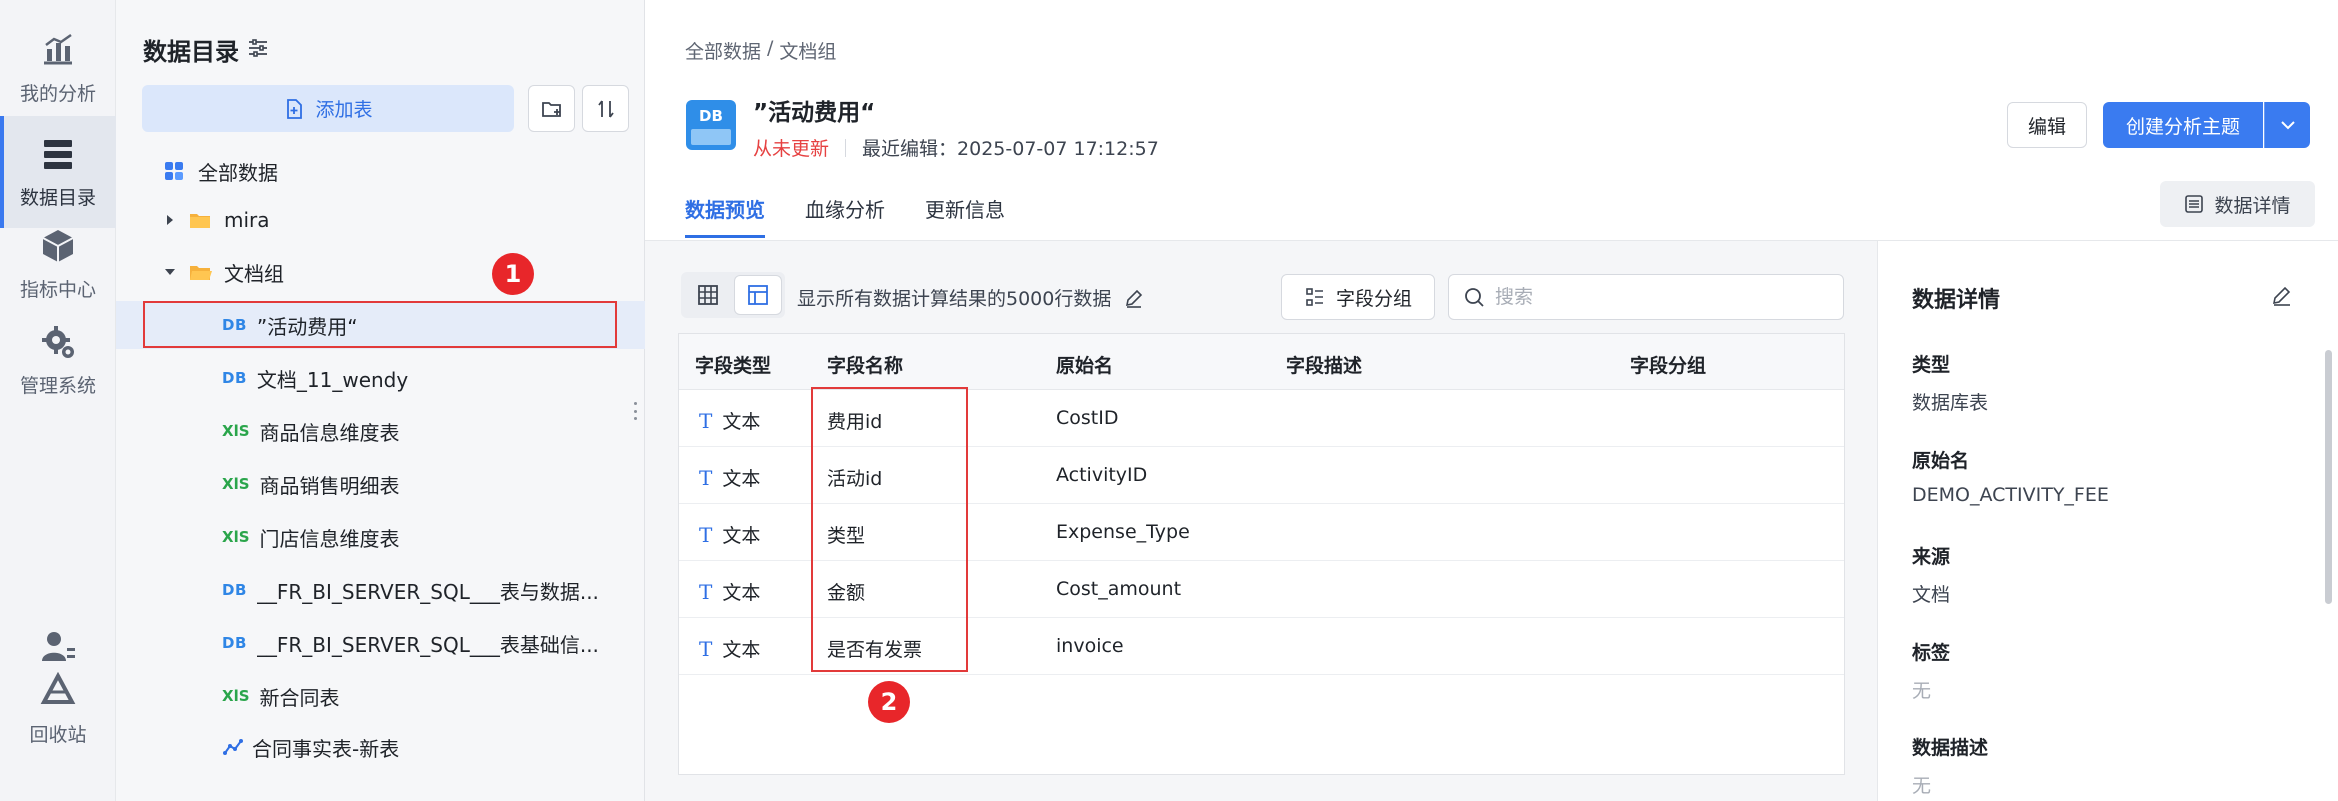  What do you see at coordinates (2252, 205) in the screenshot?
I see `data-details-label: 数据详情` at bounding box center [2252, 205].